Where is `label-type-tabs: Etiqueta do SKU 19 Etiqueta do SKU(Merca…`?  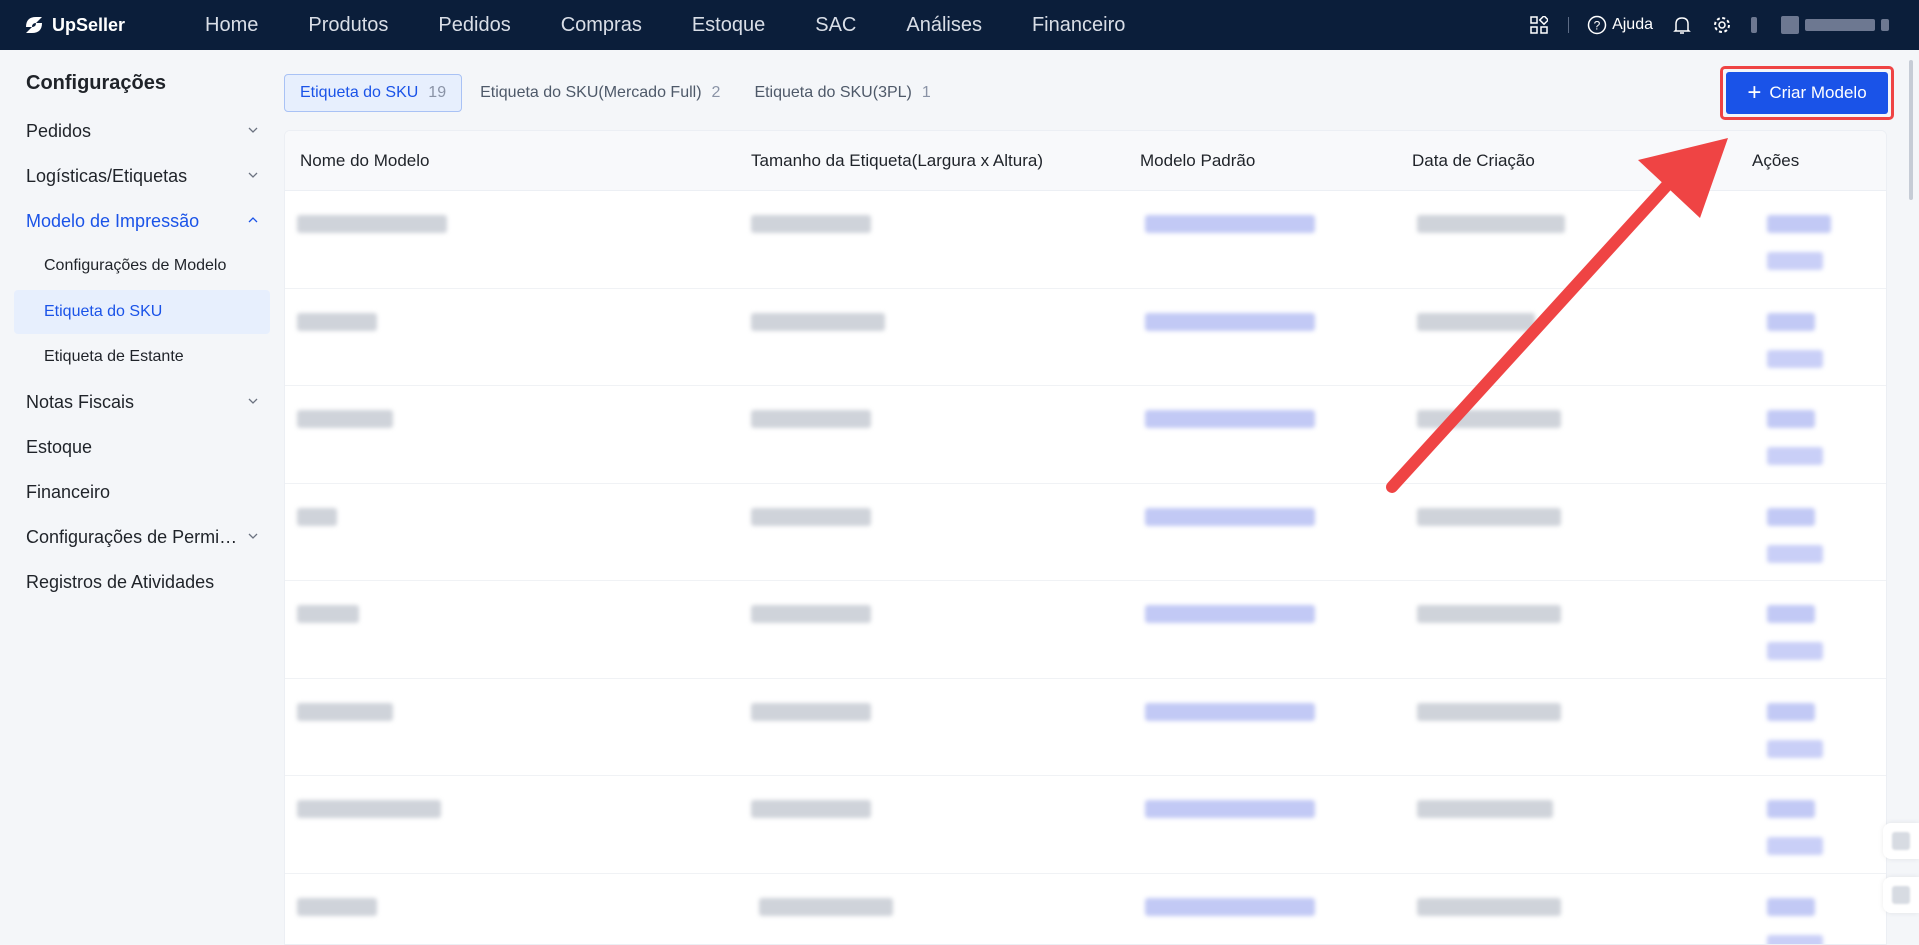 label-type-tabs: Etiqueta do SKU 19 Etiqueta do SKU(Merca… is located at coordinates (616, 93).